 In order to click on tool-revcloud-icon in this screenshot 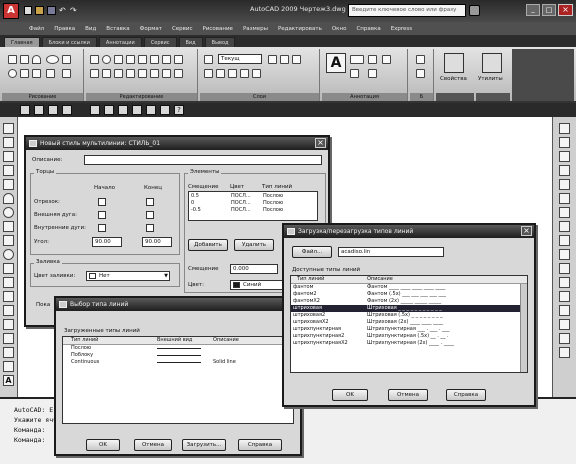, I will do `click(8, 226)`.